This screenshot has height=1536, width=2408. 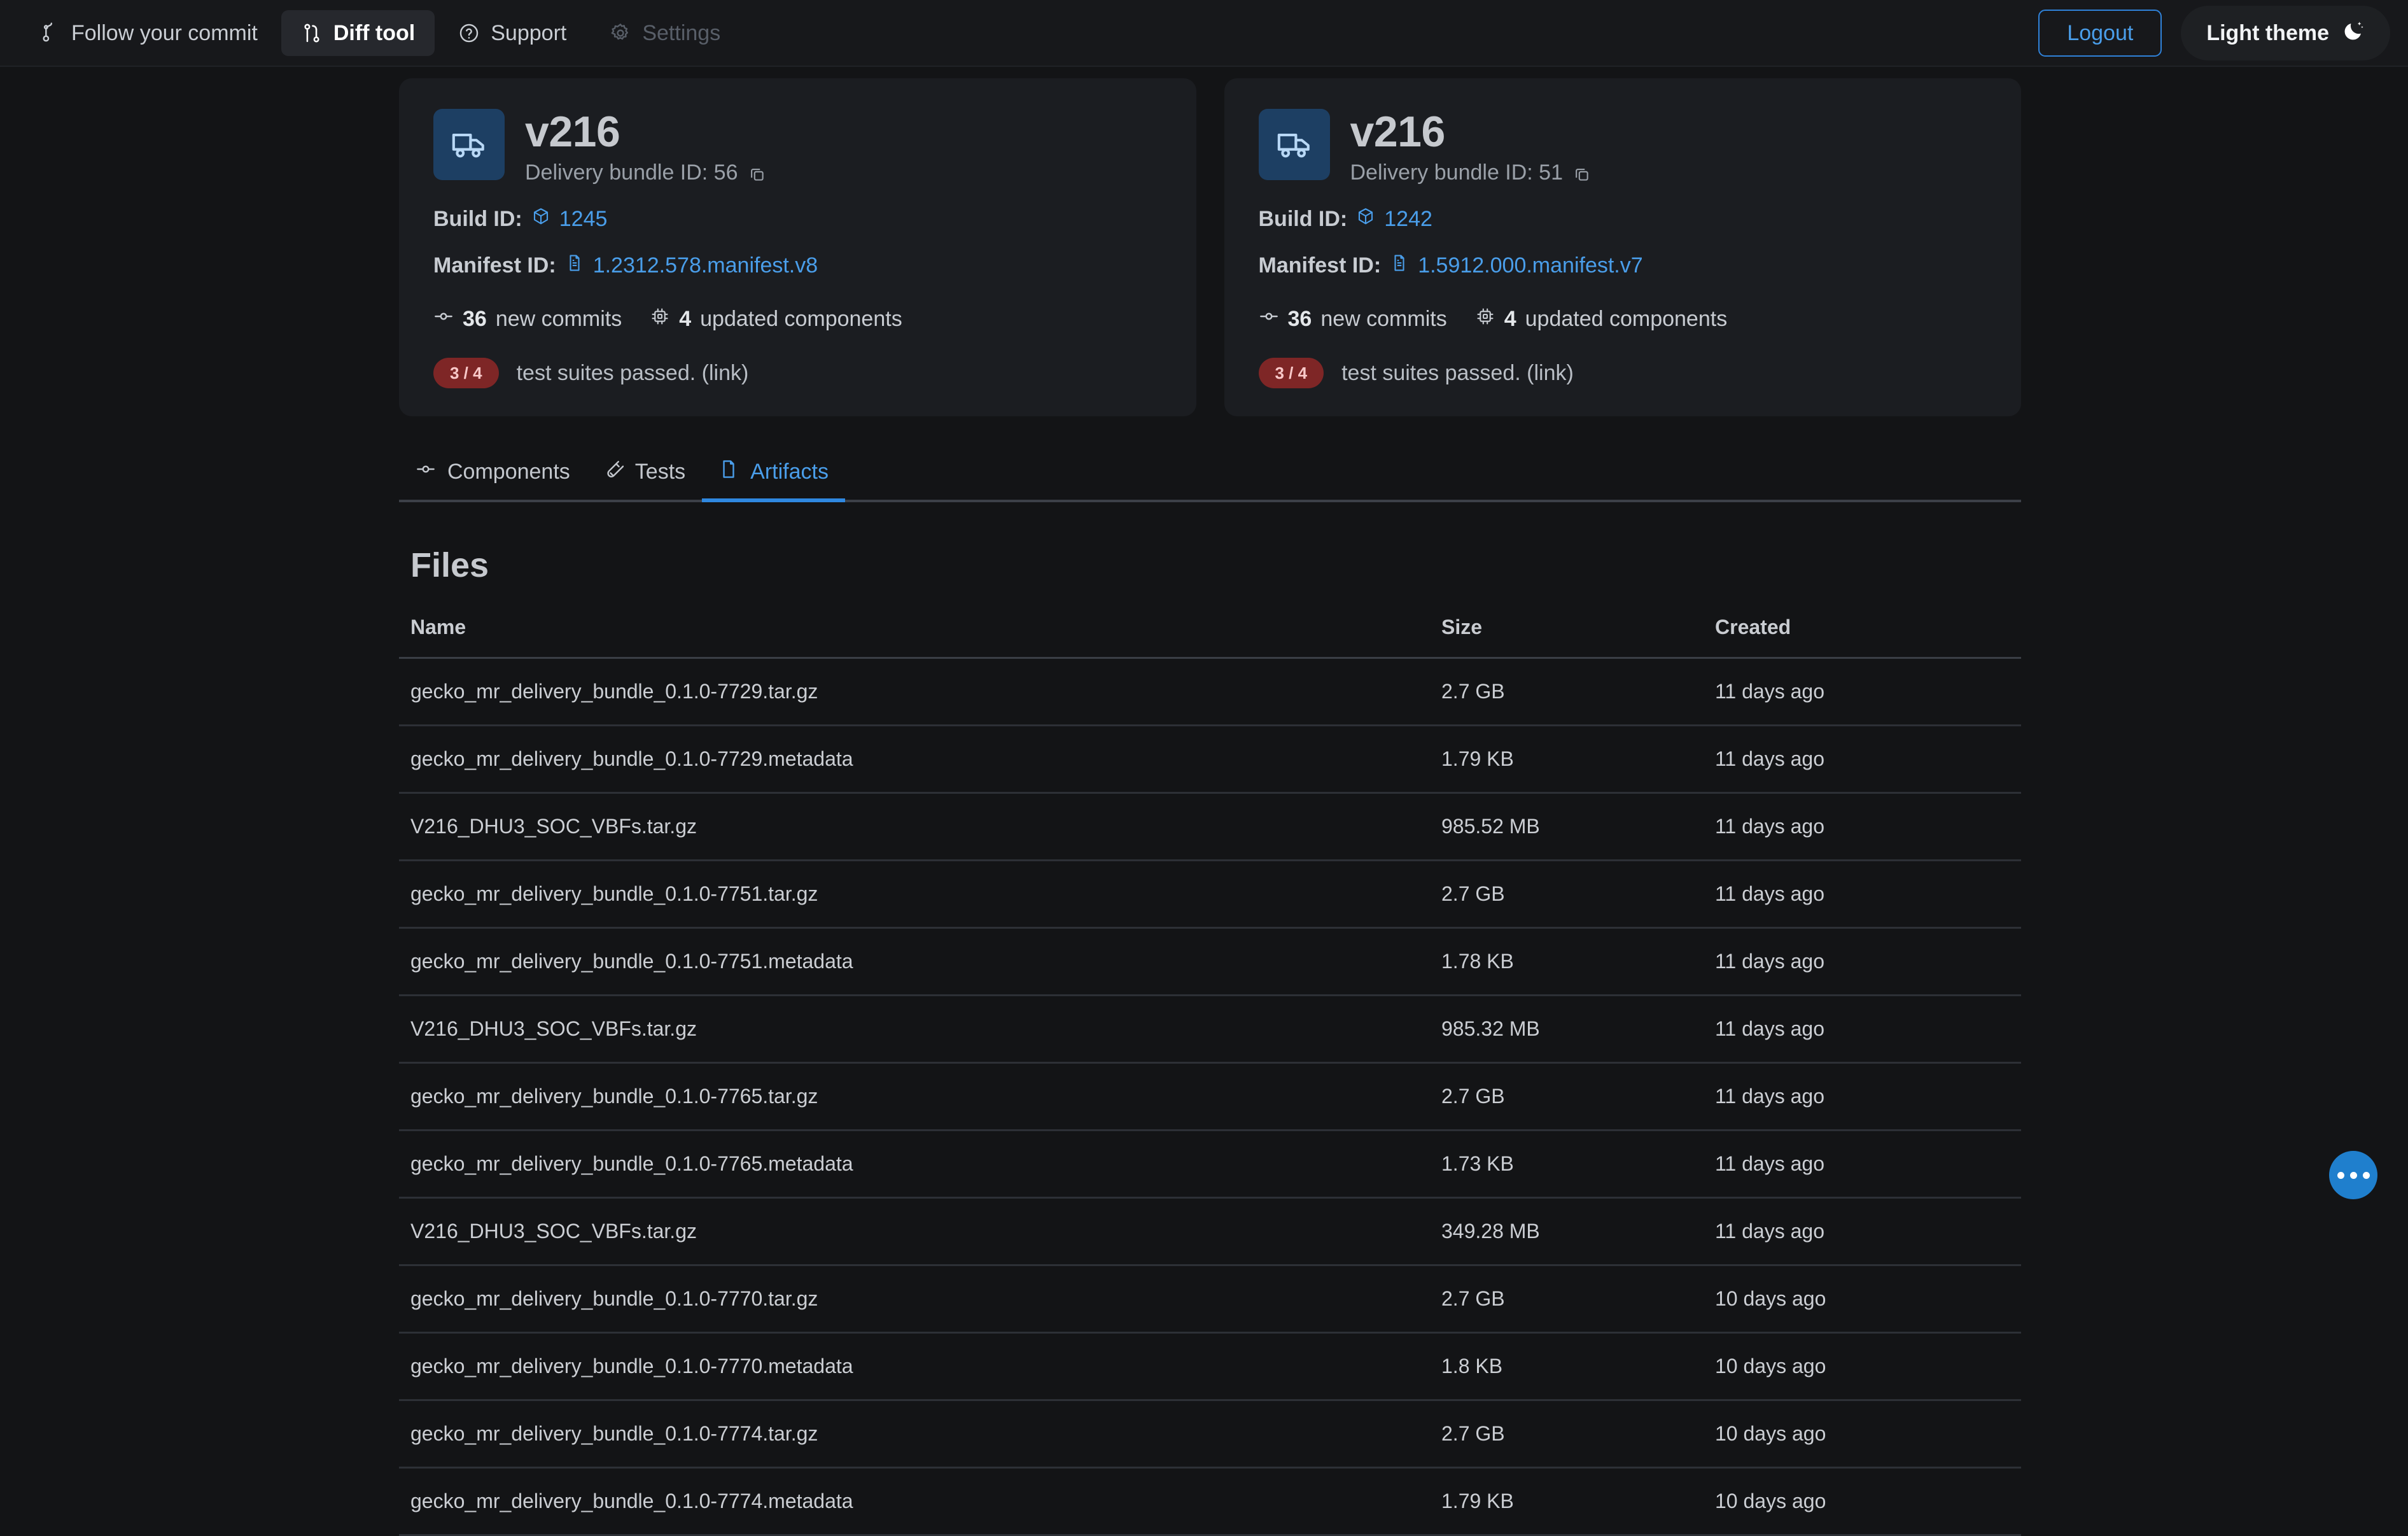 I want to click on nav-item-settings: Settings, so click(x=665, y=33).